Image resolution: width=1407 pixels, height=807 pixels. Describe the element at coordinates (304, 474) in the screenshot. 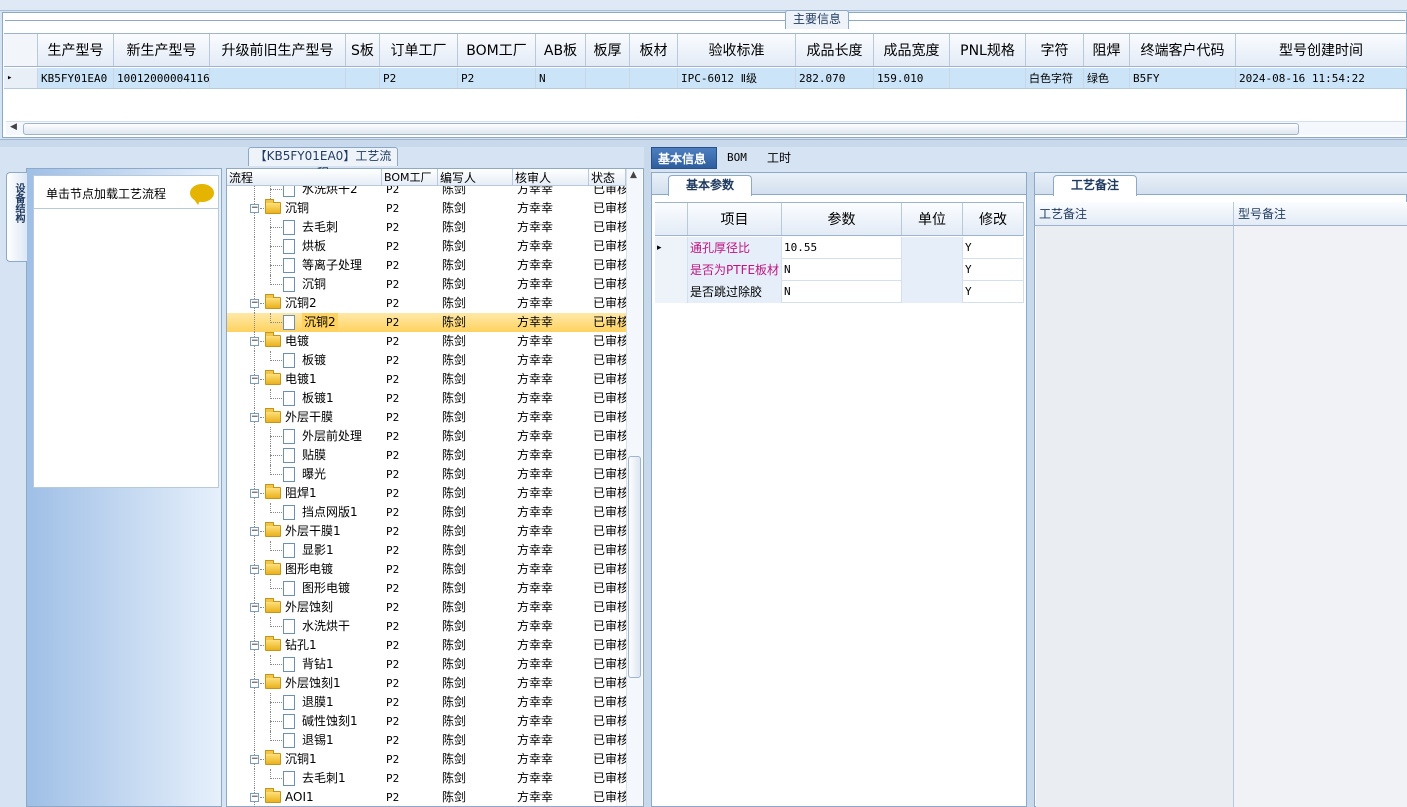

I see `tree-node: 曝光` at that location.